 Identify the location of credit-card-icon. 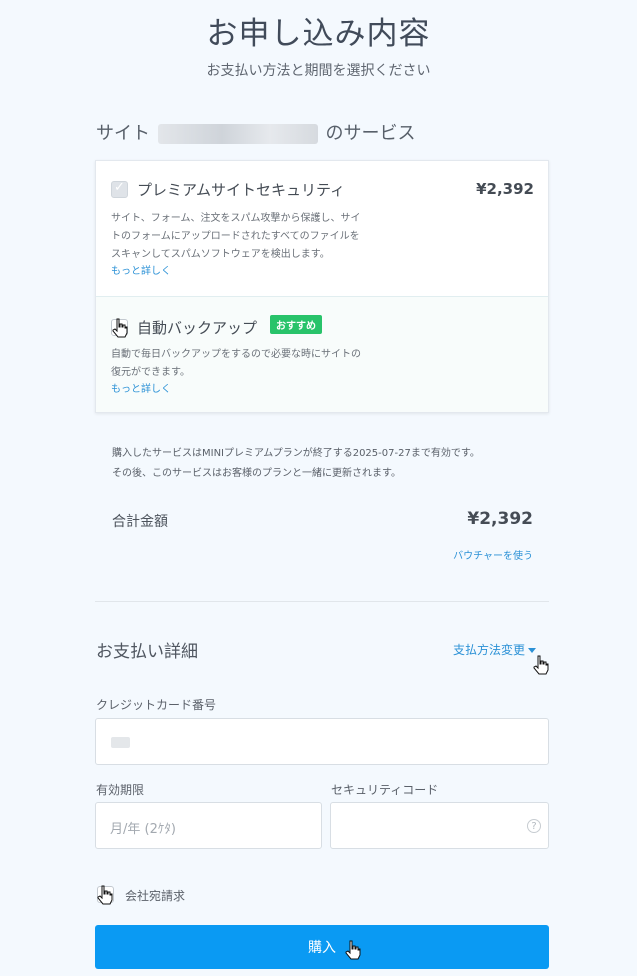
(120, 742).